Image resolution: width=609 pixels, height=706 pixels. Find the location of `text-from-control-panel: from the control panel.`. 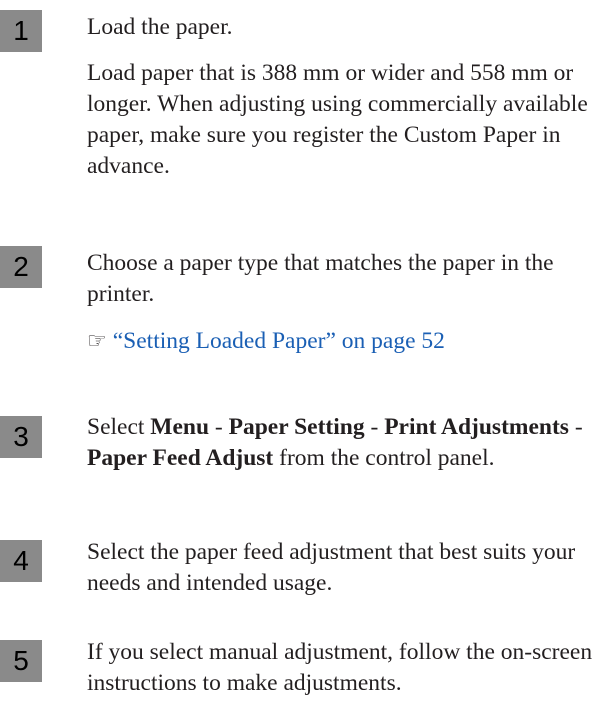

text-from-control-panel: from the control panel. is located at coordinates (384, 458).